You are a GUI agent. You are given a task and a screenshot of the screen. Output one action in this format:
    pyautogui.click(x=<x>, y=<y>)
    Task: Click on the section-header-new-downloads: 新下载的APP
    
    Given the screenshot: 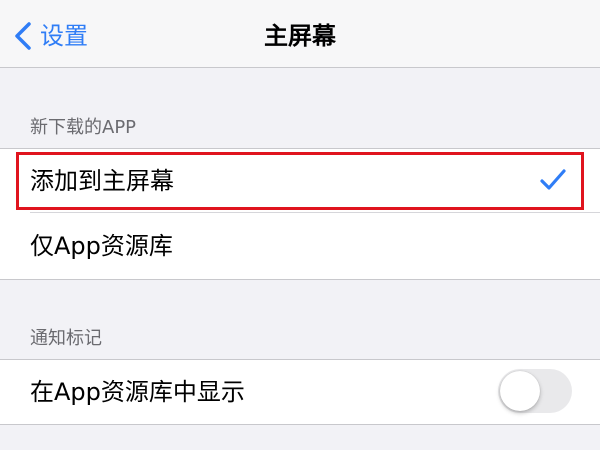 What is the action you would take?
    pyautogui.click(x=83, y=127)
    